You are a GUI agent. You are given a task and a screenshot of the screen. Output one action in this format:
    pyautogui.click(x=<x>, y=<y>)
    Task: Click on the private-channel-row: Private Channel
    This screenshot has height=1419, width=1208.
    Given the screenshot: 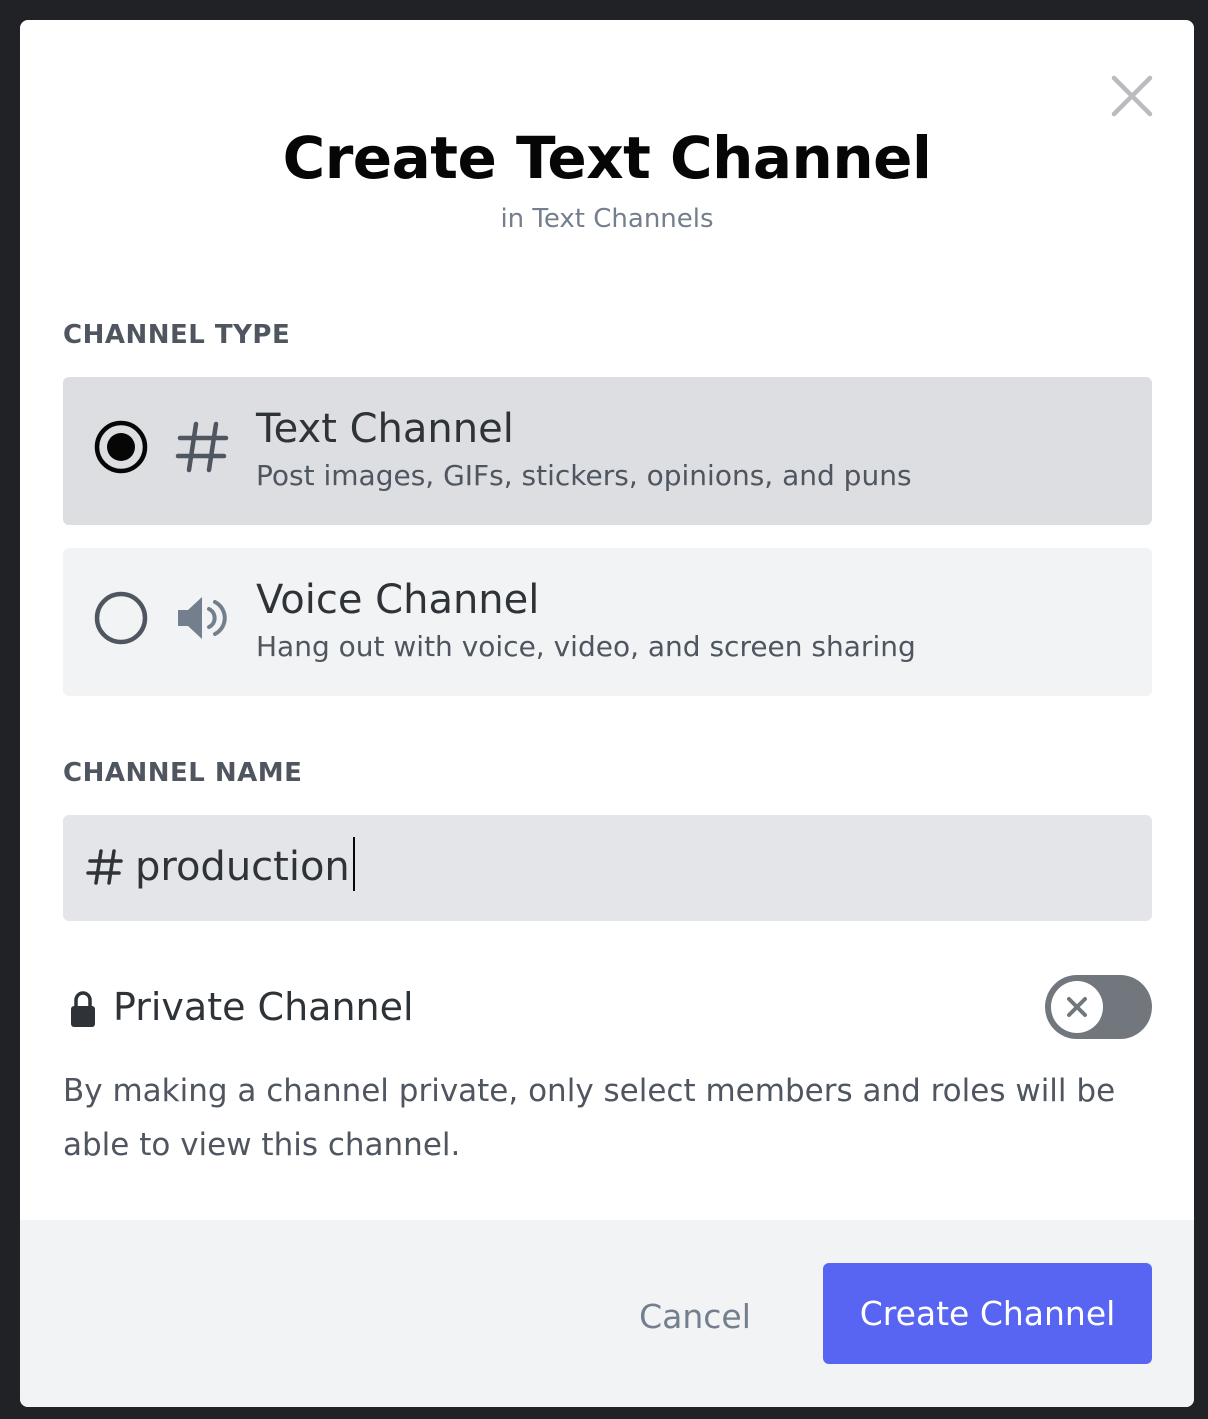 What is the action you would take?
    pyautogui.click(x=607, y=1010)
    